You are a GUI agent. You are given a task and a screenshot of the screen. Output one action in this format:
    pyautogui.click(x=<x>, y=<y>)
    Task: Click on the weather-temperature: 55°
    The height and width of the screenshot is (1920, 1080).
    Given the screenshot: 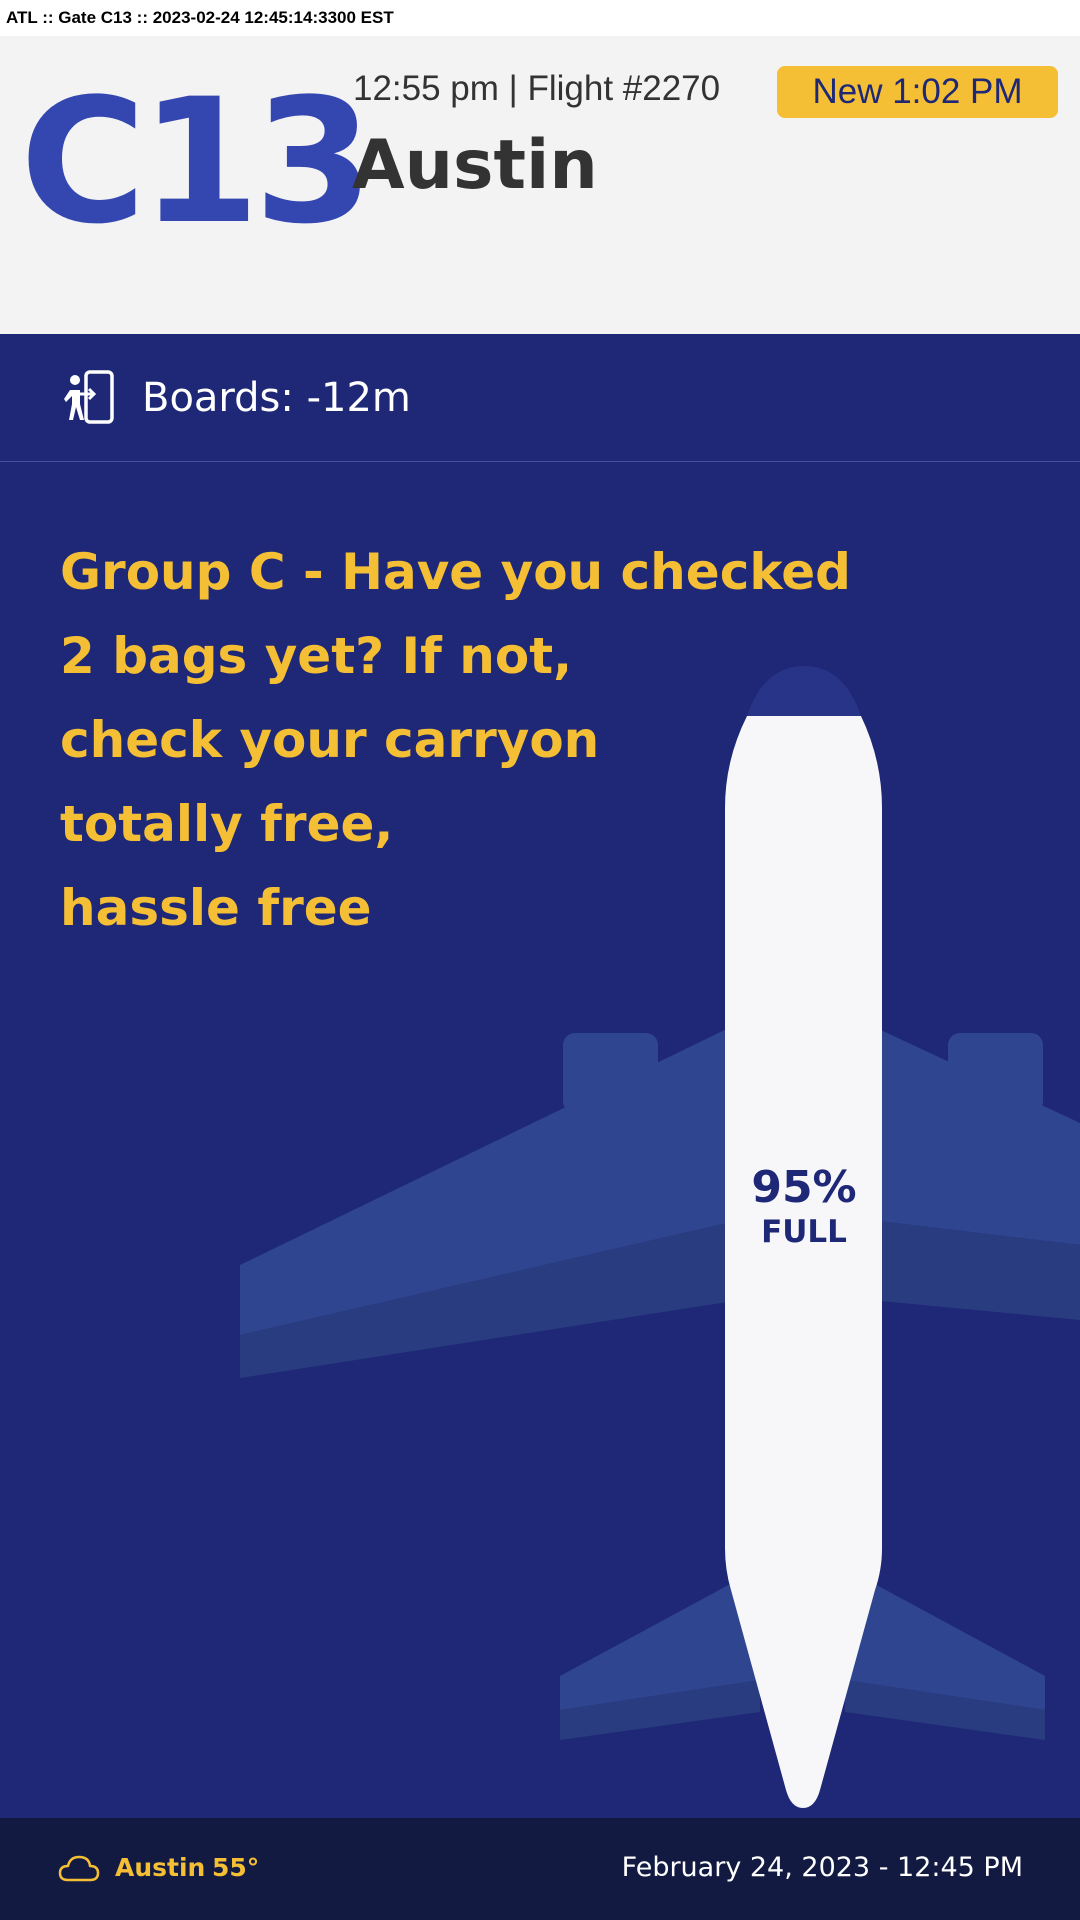 What is the action you would take?
    pyautogui.click(x=236, y=1867)
    